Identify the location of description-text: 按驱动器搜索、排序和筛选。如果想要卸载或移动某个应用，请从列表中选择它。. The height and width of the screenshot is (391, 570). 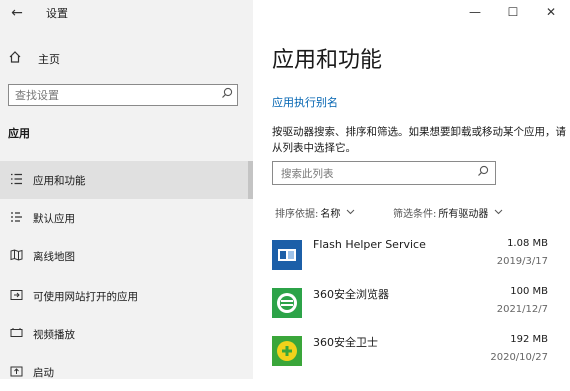
(419, 140).